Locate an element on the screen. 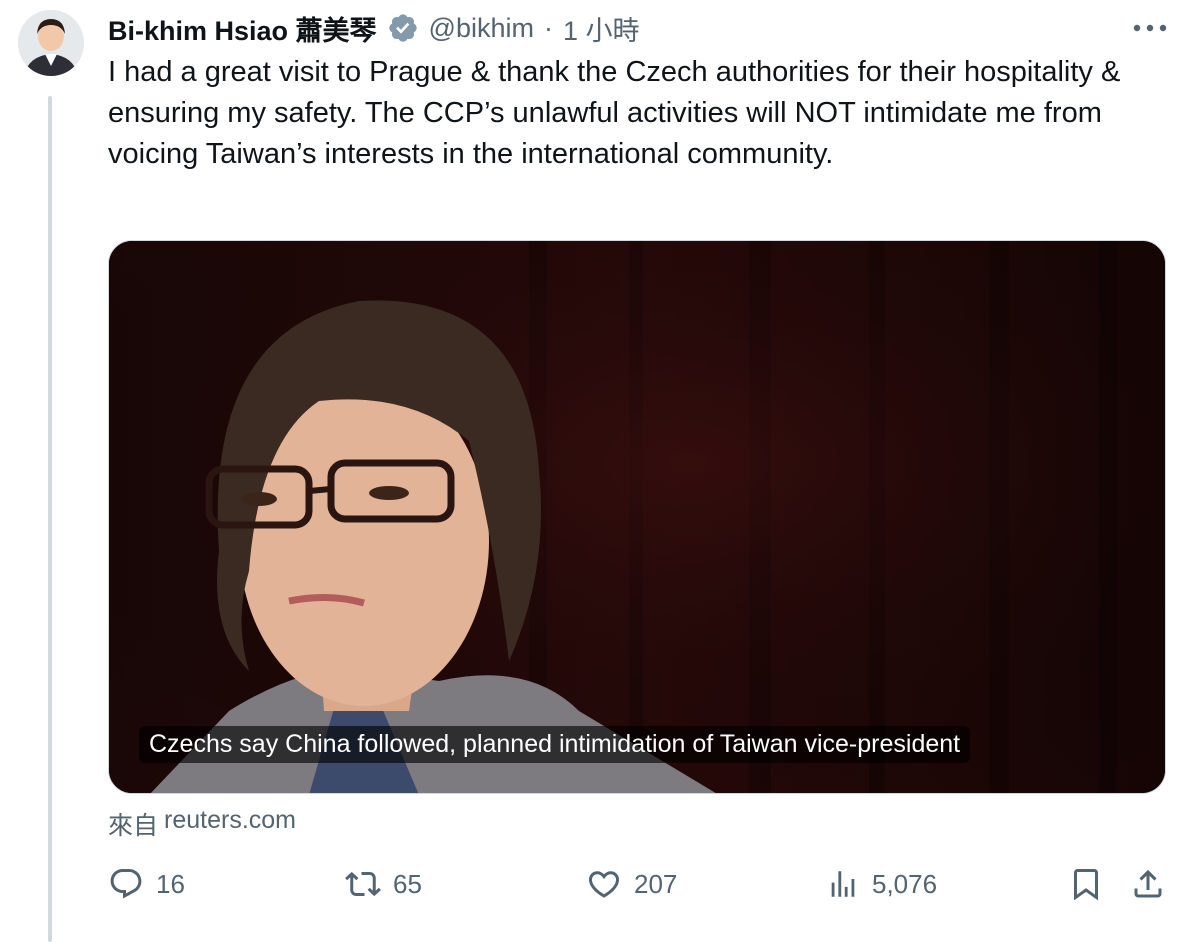  card-source-domain: reuters.com is located at coordinates (230, 820).